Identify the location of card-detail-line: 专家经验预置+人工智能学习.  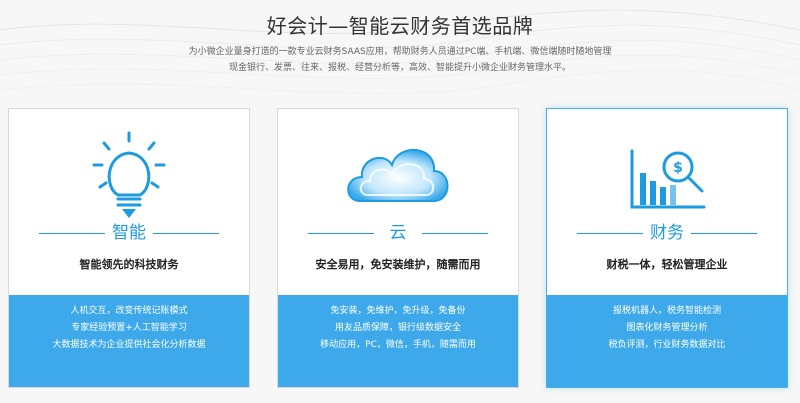
(129, 328).